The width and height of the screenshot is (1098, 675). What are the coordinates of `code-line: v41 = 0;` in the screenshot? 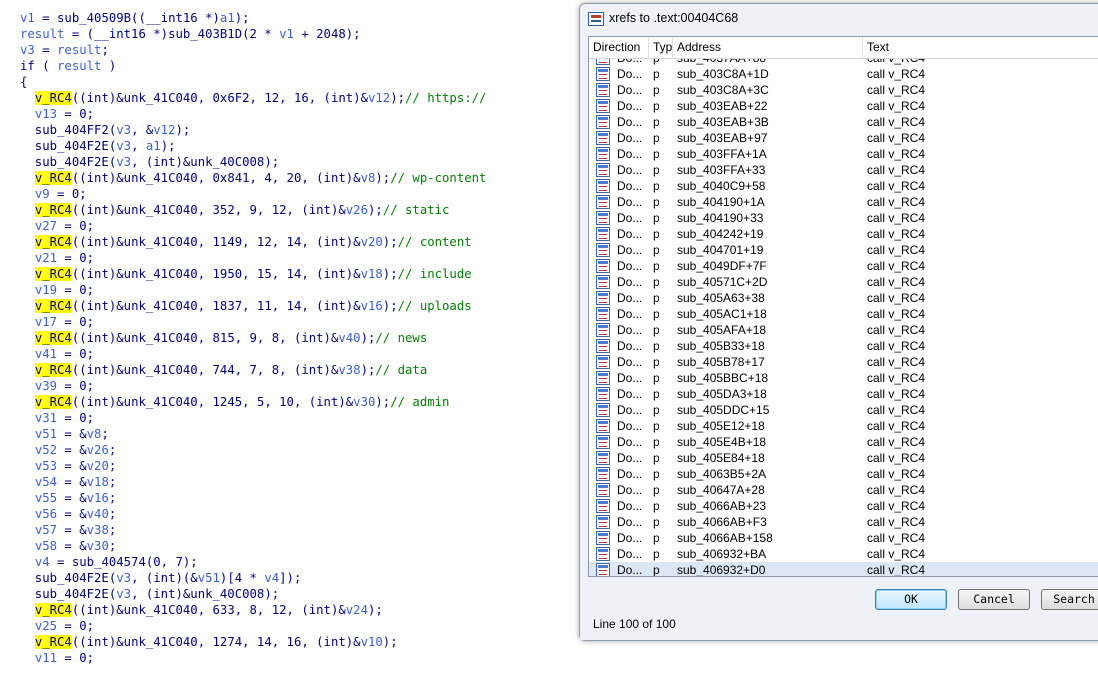 It's located at (57, 354).